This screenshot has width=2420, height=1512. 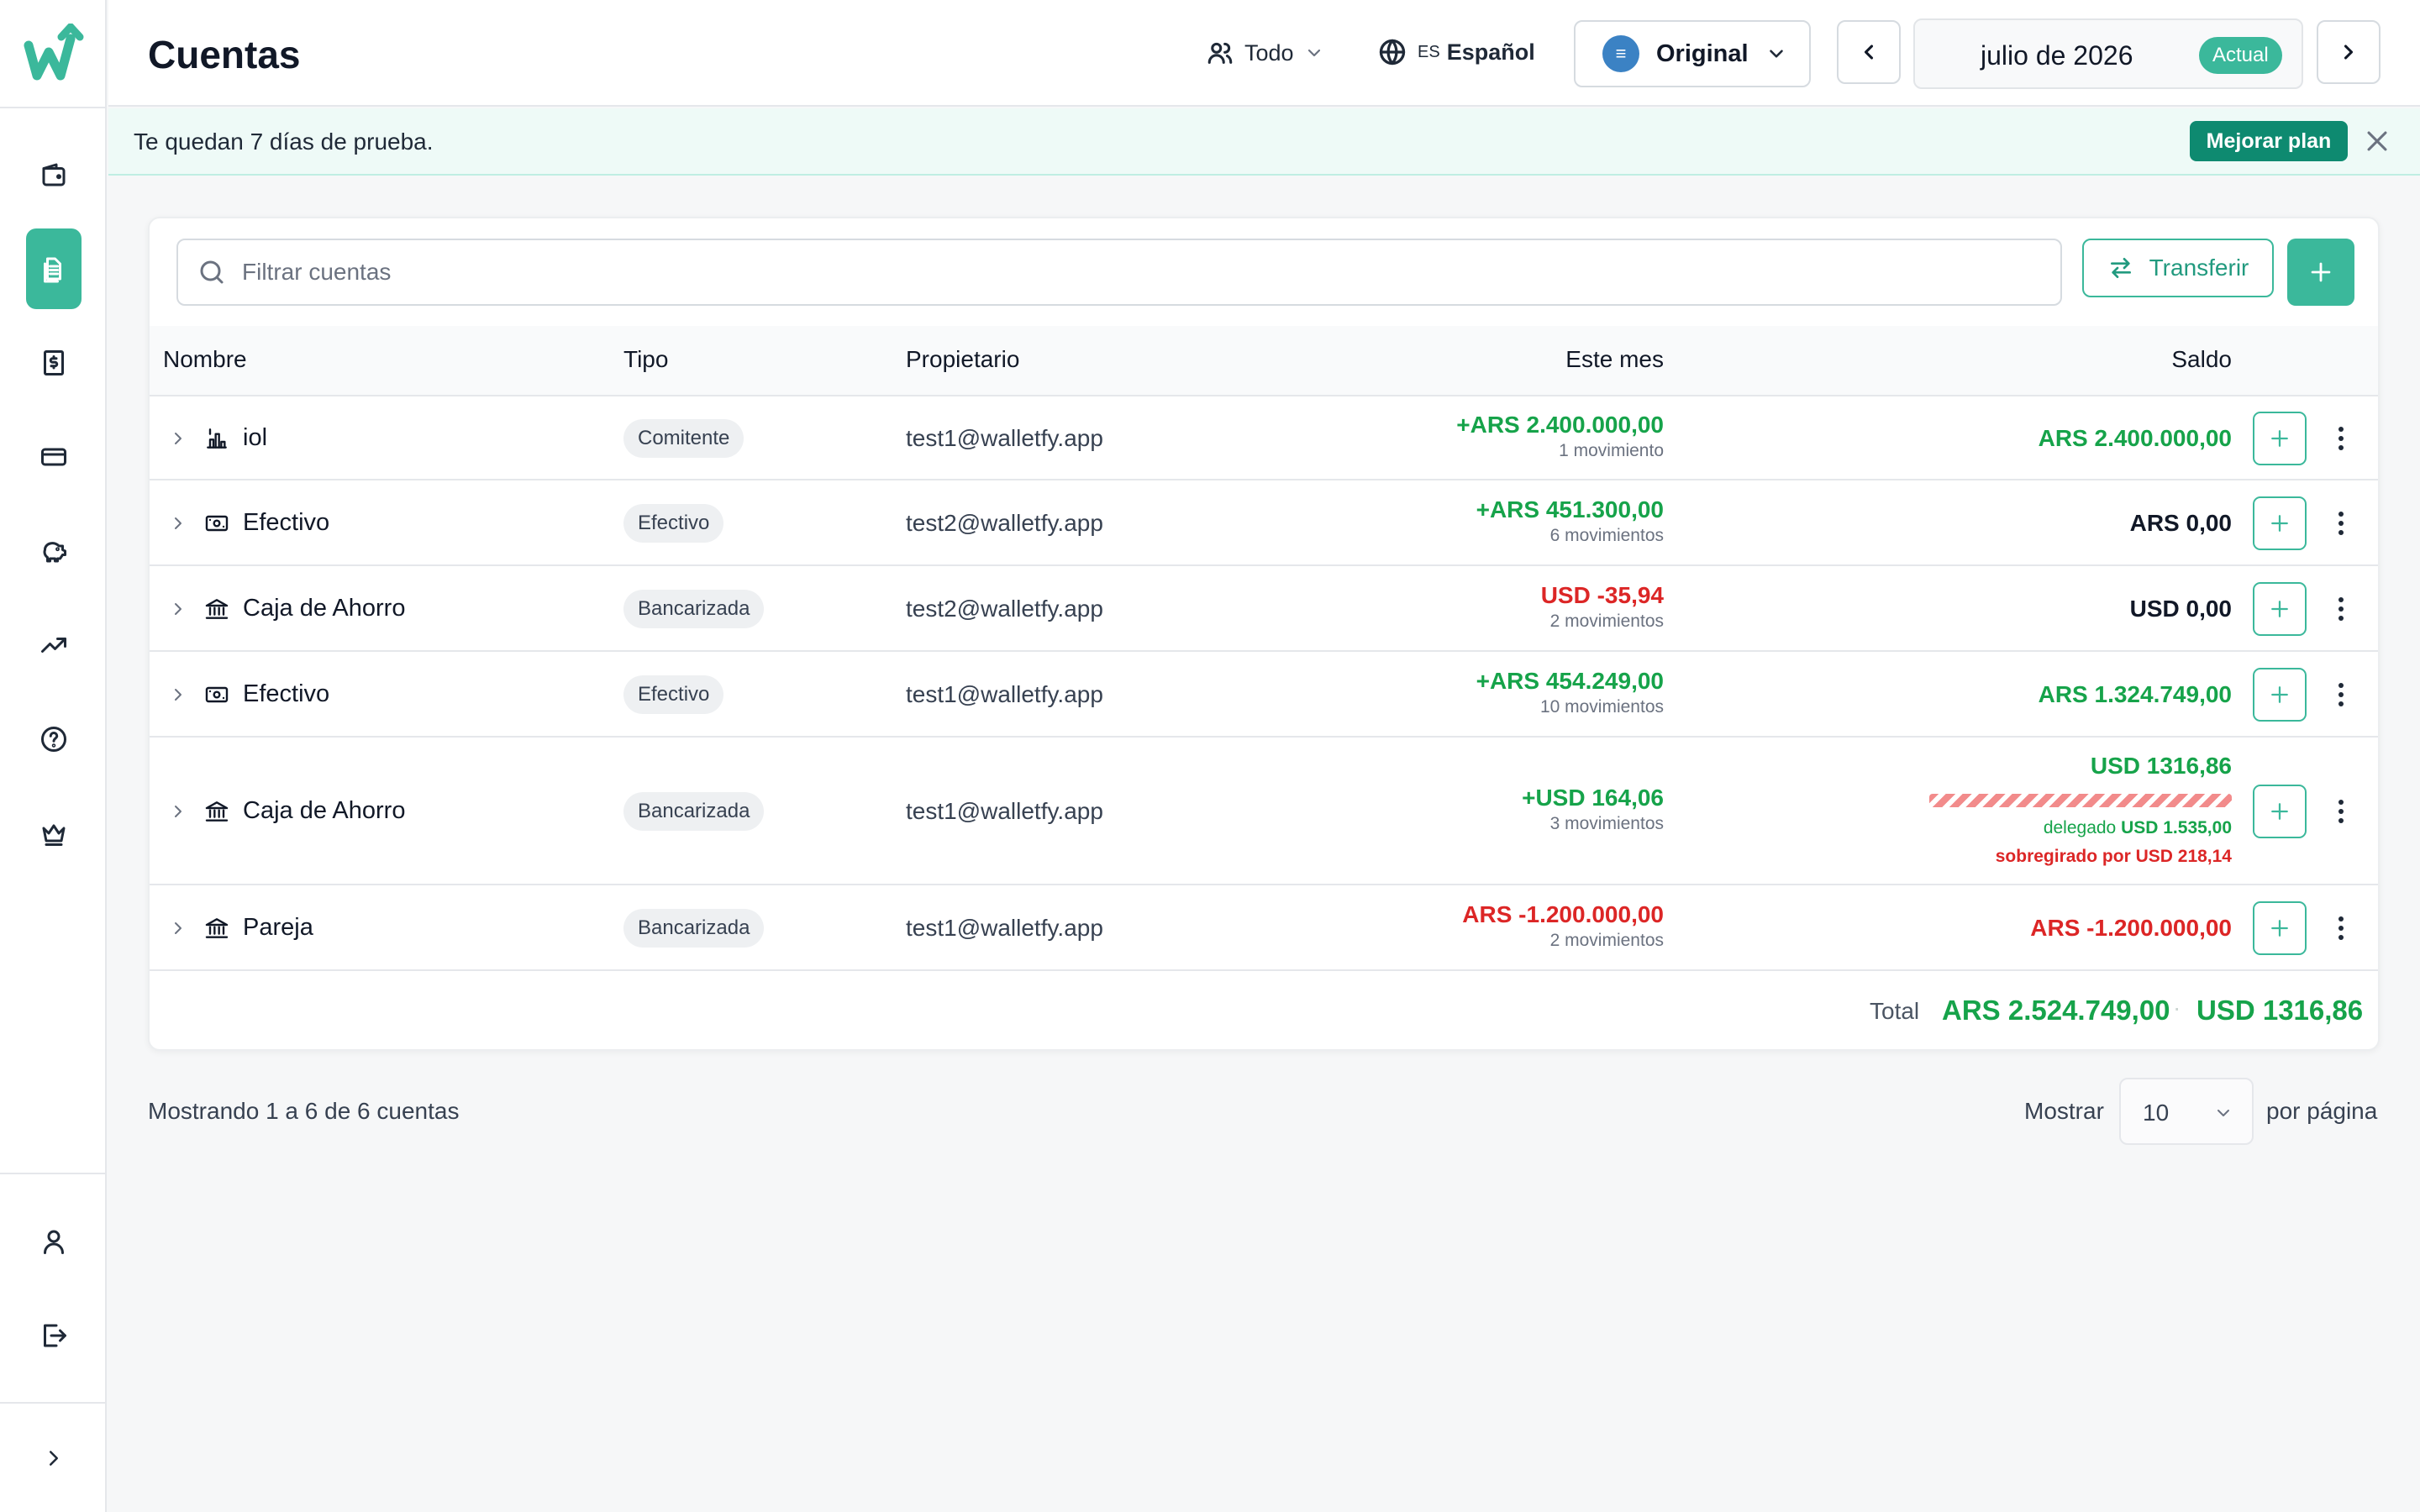 What do you see at coordinates (1612, 450) in the screenshot?
I see `month-movement-count: 1 movimiento` at bounding box center [1612, 450].